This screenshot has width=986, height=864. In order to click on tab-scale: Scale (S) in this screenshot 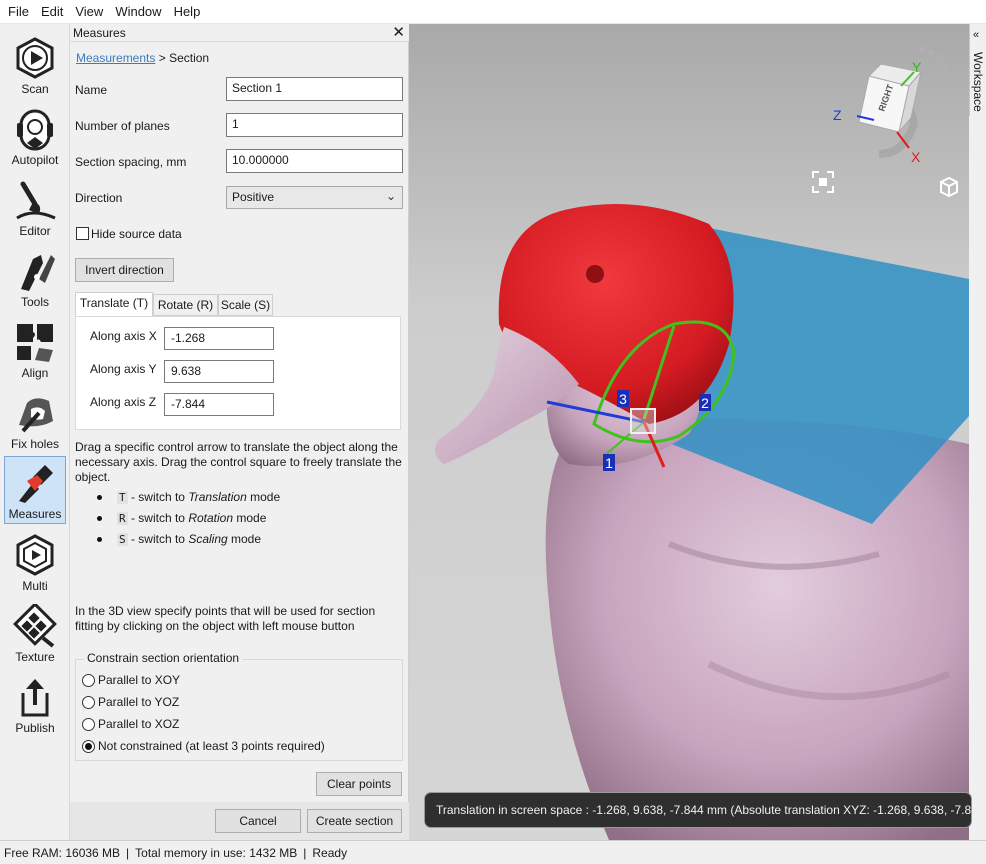, I will do `click(245, 305)`.